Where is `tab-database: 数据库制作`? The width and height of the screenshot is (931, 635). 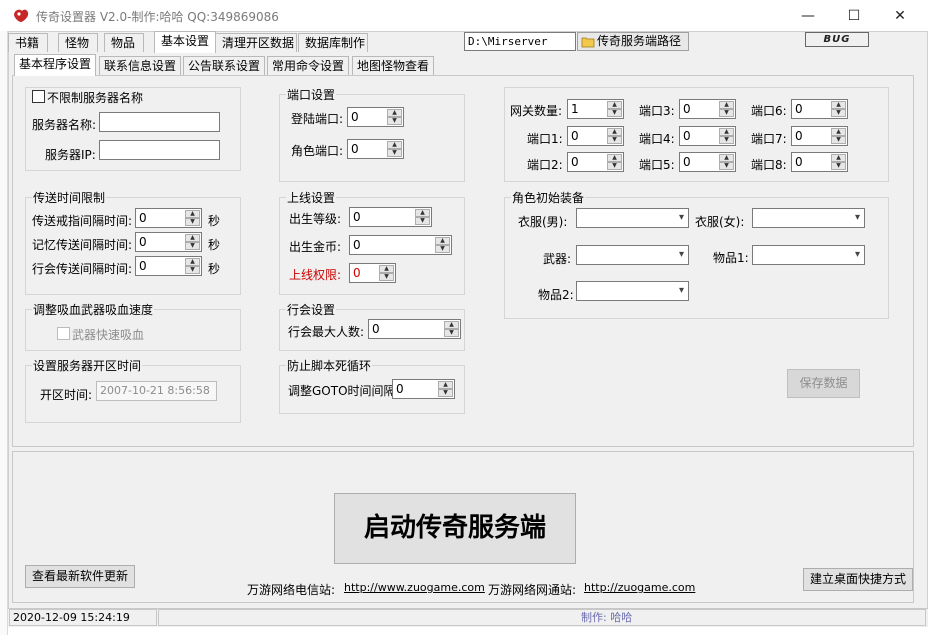
tab-database: 数据库制作 is located at coordinates (333, 42).